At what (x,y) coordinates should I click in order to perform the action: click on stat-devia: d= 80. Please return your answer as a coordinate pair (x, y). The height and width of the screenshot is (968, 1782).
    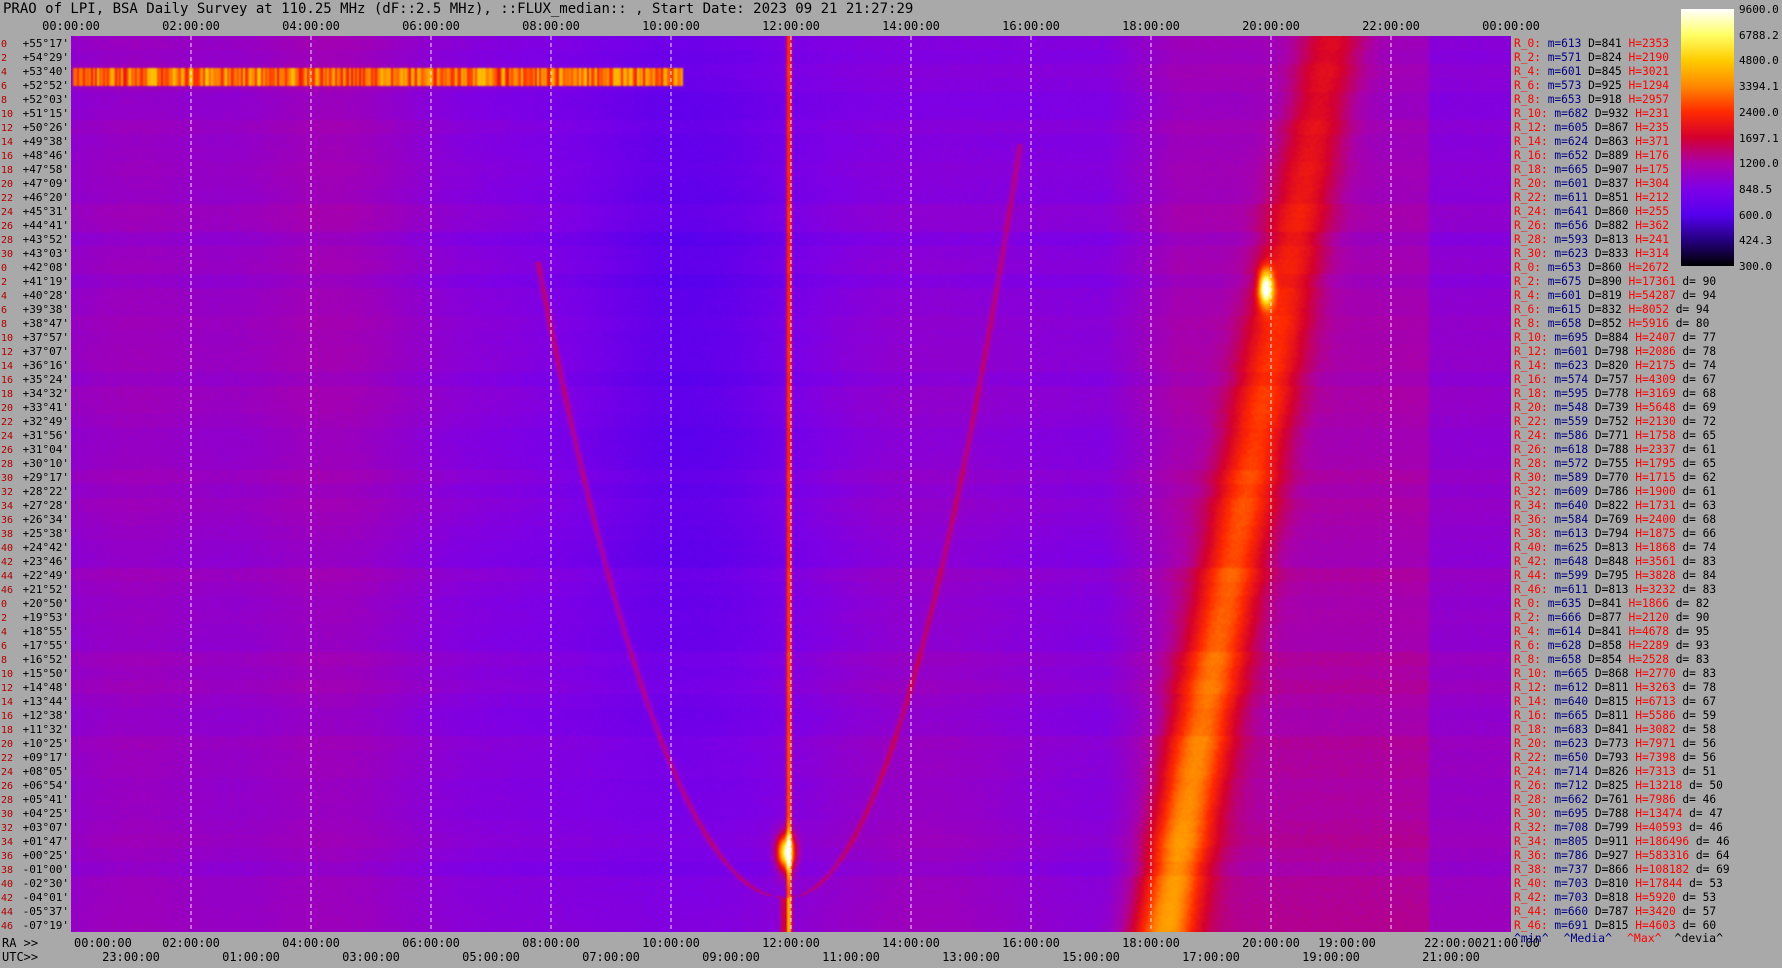
    Looking at the image, I should click on (1689, 323).